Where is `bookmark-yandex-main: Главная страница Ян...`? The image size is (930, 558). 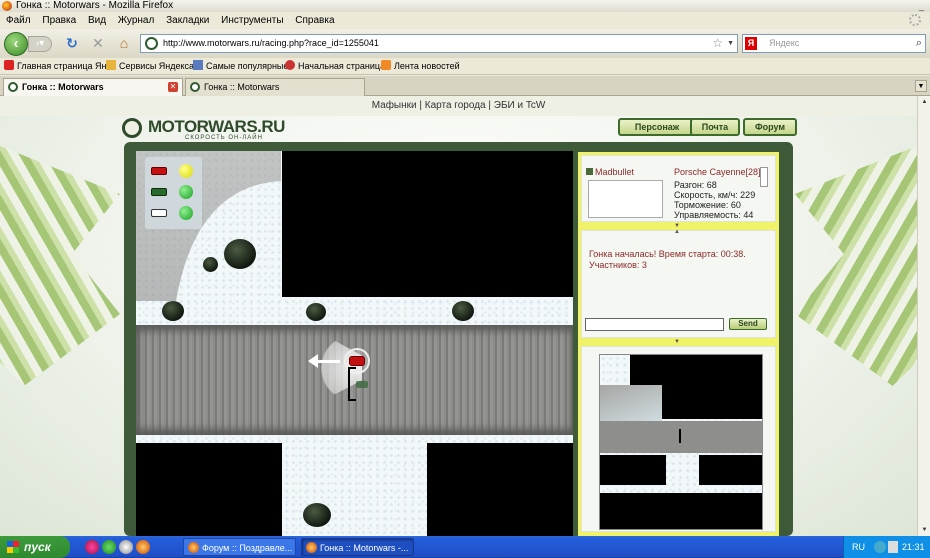 bookmark-yandex-main: Главная страница Ян... is located at coordinates (59, 66).